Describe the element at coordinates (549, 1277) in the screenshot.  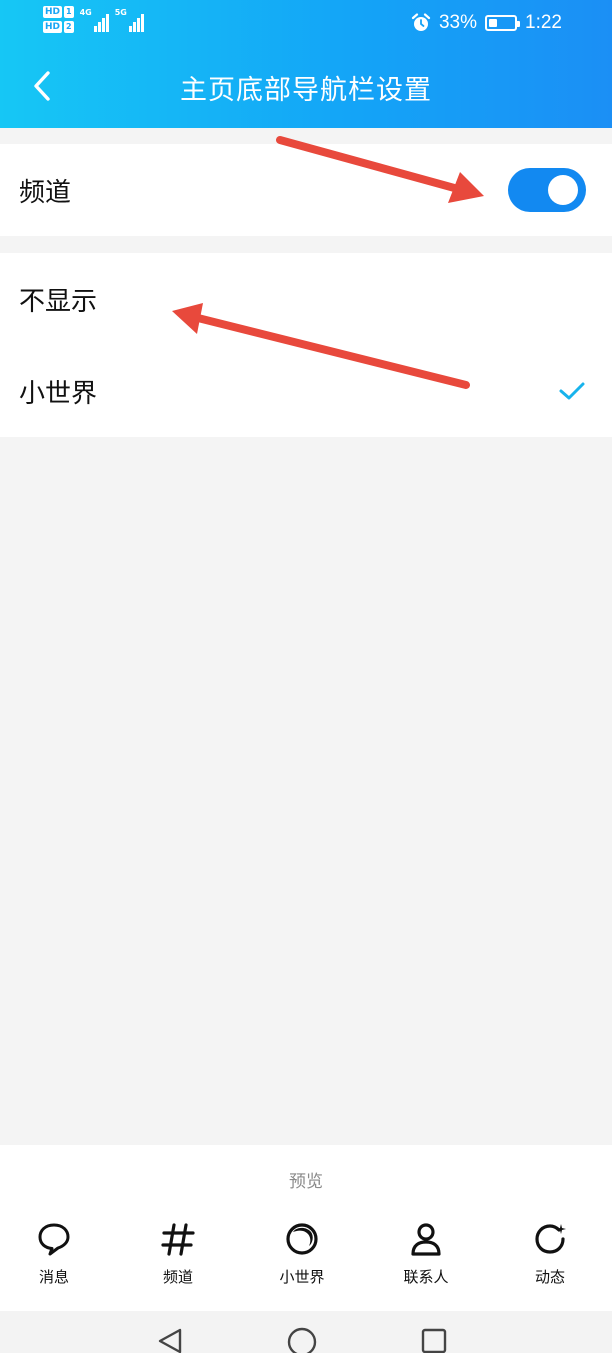
I see `nav-label-feed: 动态` at that location.